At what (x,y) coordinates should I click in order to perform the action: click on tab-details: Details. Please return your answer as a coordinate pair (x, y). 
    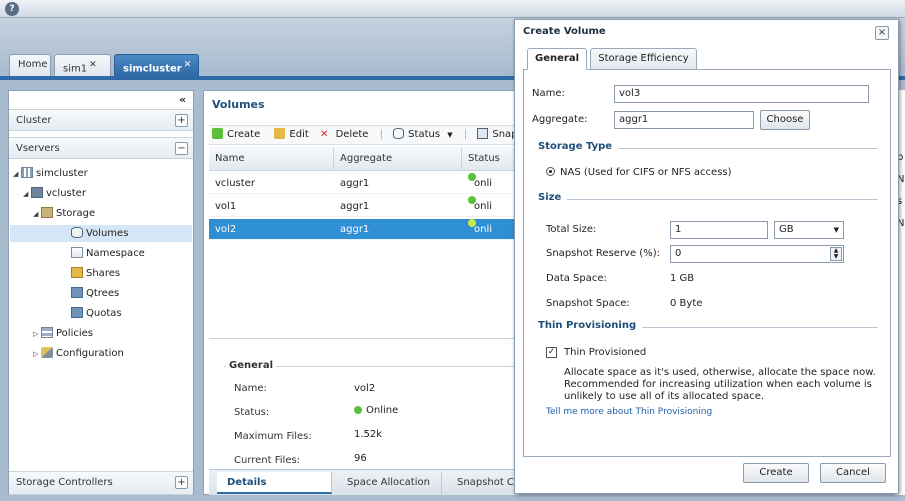
    Looking at the image, I should click on (274, 483).